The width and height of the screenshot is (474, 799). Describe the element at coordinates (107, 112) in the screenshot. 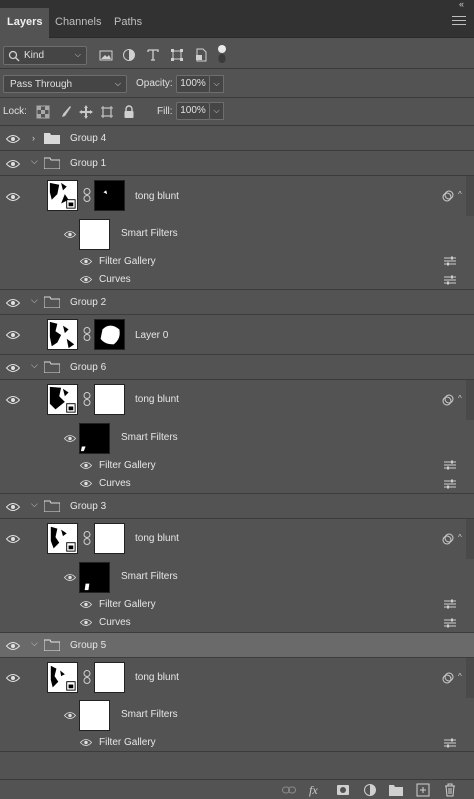

I see `lock-artboard-icon` at that location.